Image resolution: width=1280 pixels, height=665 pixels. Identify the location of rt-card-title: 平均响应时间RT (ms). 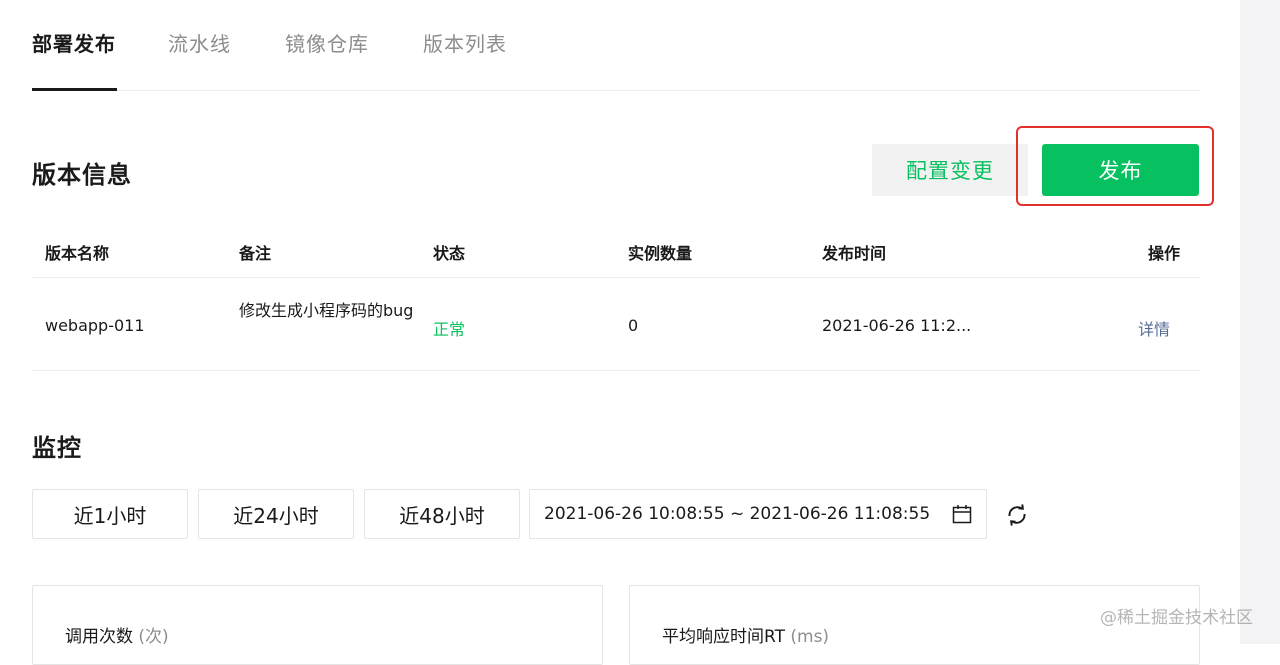
(745, 634).